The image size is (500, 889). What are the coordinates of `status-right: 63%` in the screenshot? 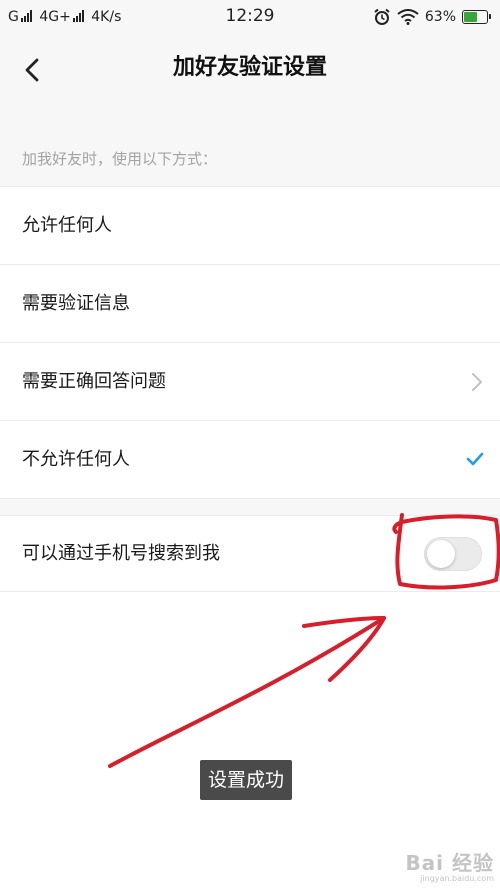 It's located at (432, 17).